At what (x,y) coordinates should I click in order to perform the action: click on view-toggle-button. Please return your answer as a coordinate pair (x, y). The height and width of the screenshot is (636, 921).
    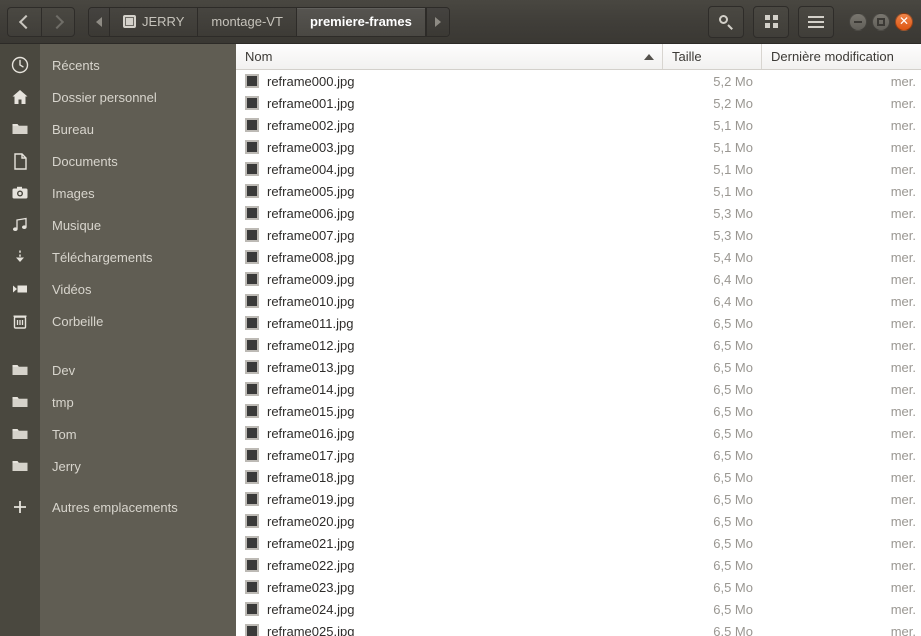
    Looking at the image, I should click on (771, 21).